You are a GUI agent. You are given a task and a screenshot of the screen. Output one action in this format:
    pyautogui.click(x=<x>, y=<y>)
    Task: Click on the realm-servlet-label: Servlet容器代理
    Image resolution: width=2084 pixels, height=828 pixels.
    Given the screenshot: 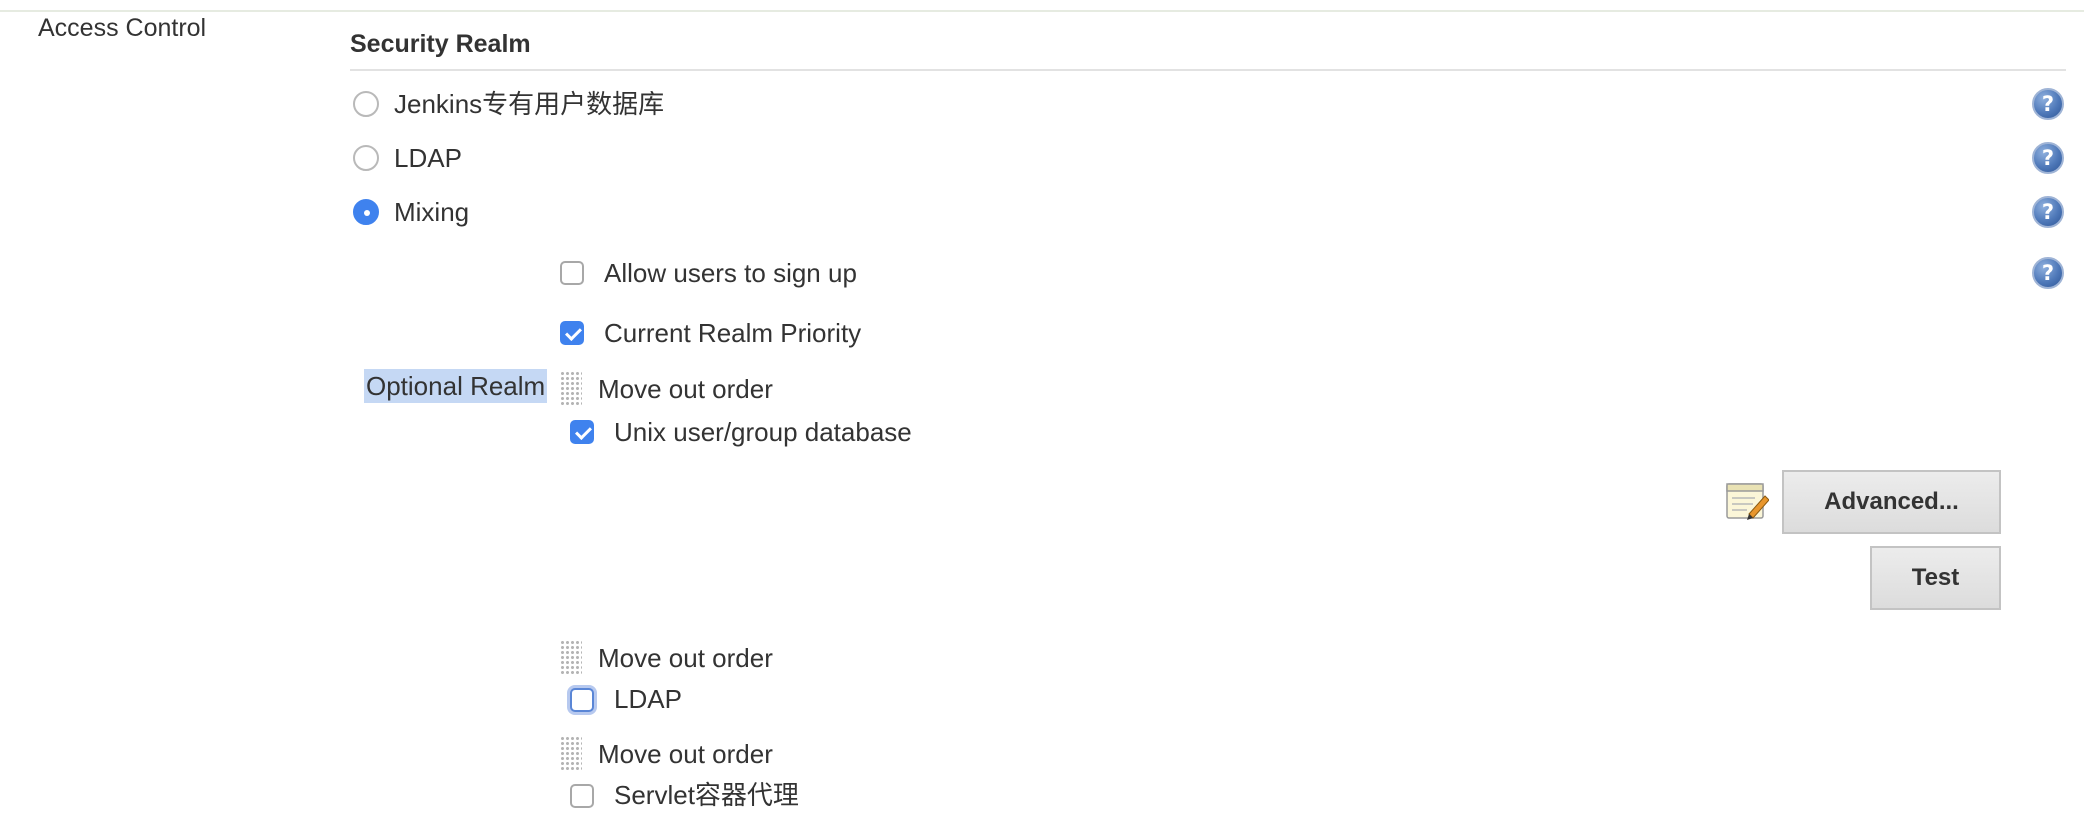 What is the action you would take?
    pyautogui.click(x=706, y=795)
    